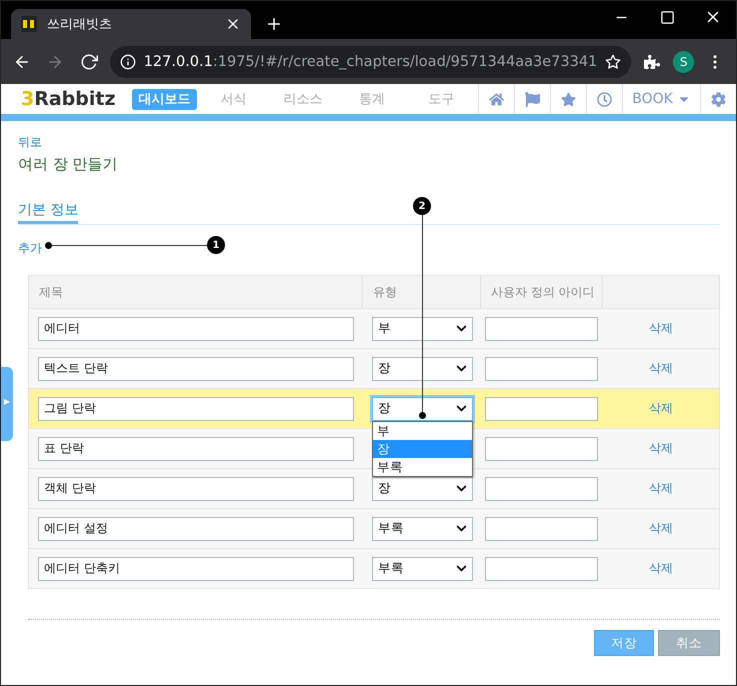 The height and width of the screenshot is (686, 737). I want to click on nav-tab: 대시보드, so click(164, 99).